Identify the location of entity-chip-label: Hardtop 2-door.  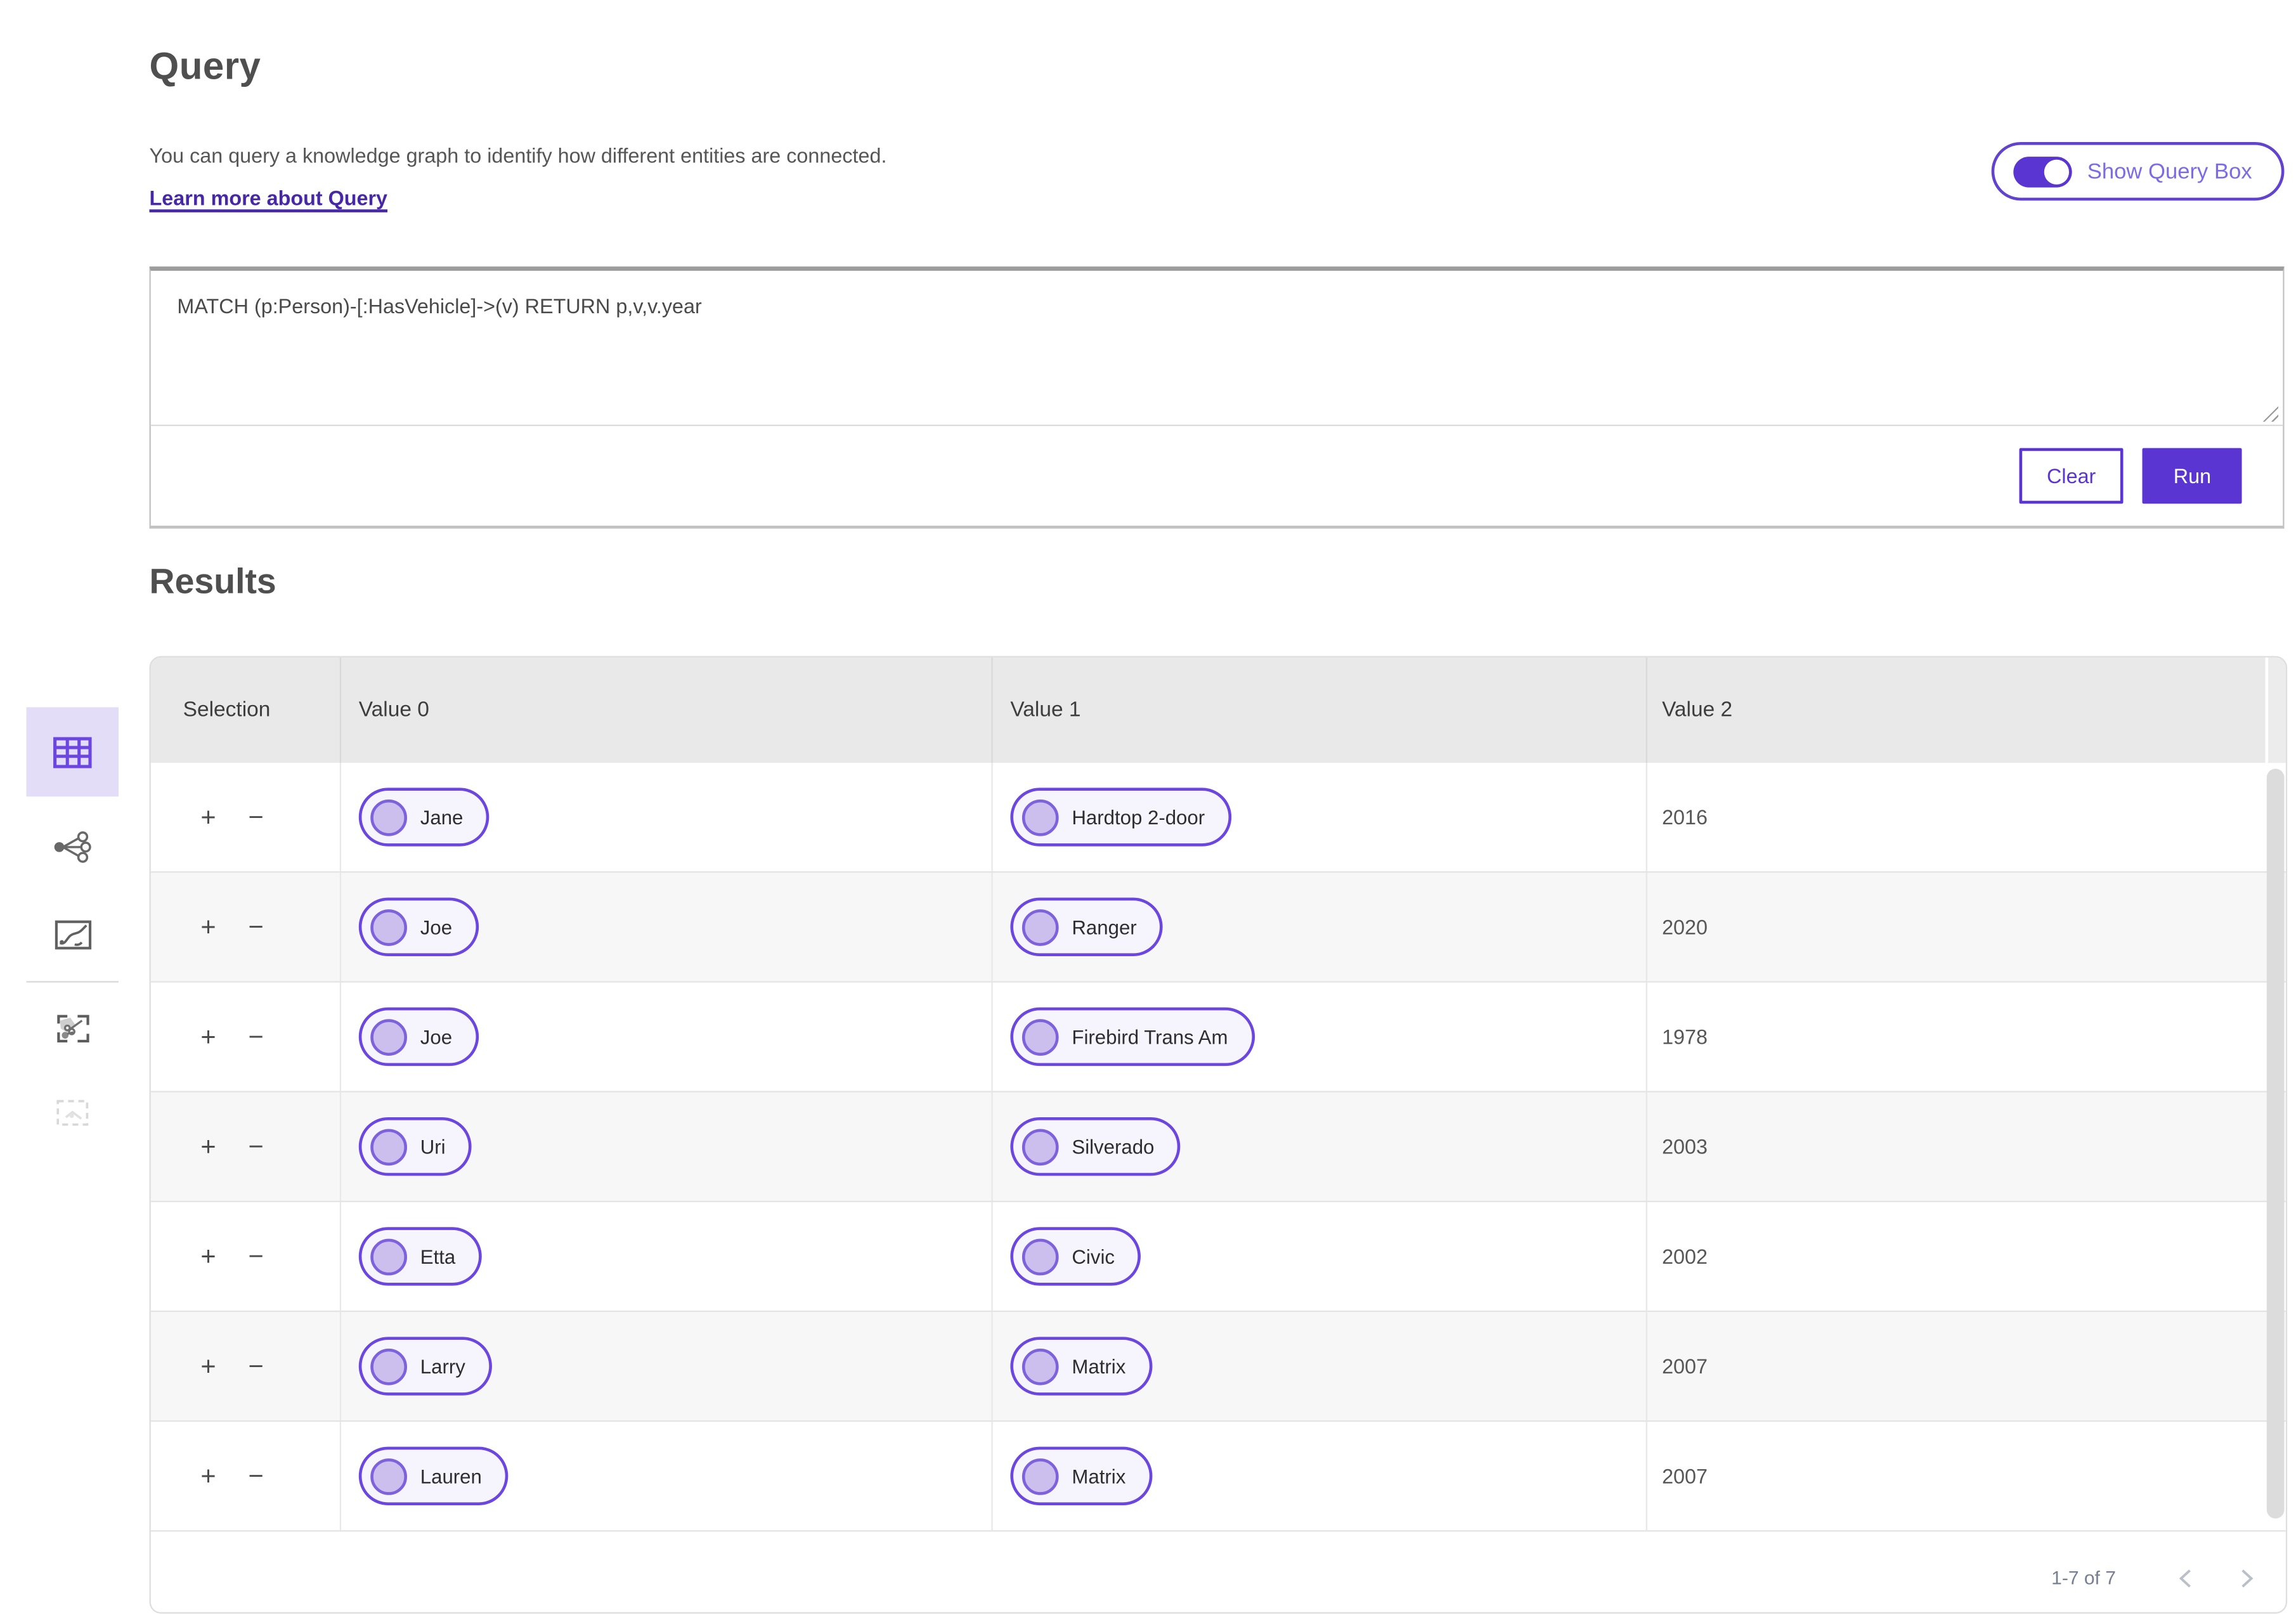
(1138, 817).